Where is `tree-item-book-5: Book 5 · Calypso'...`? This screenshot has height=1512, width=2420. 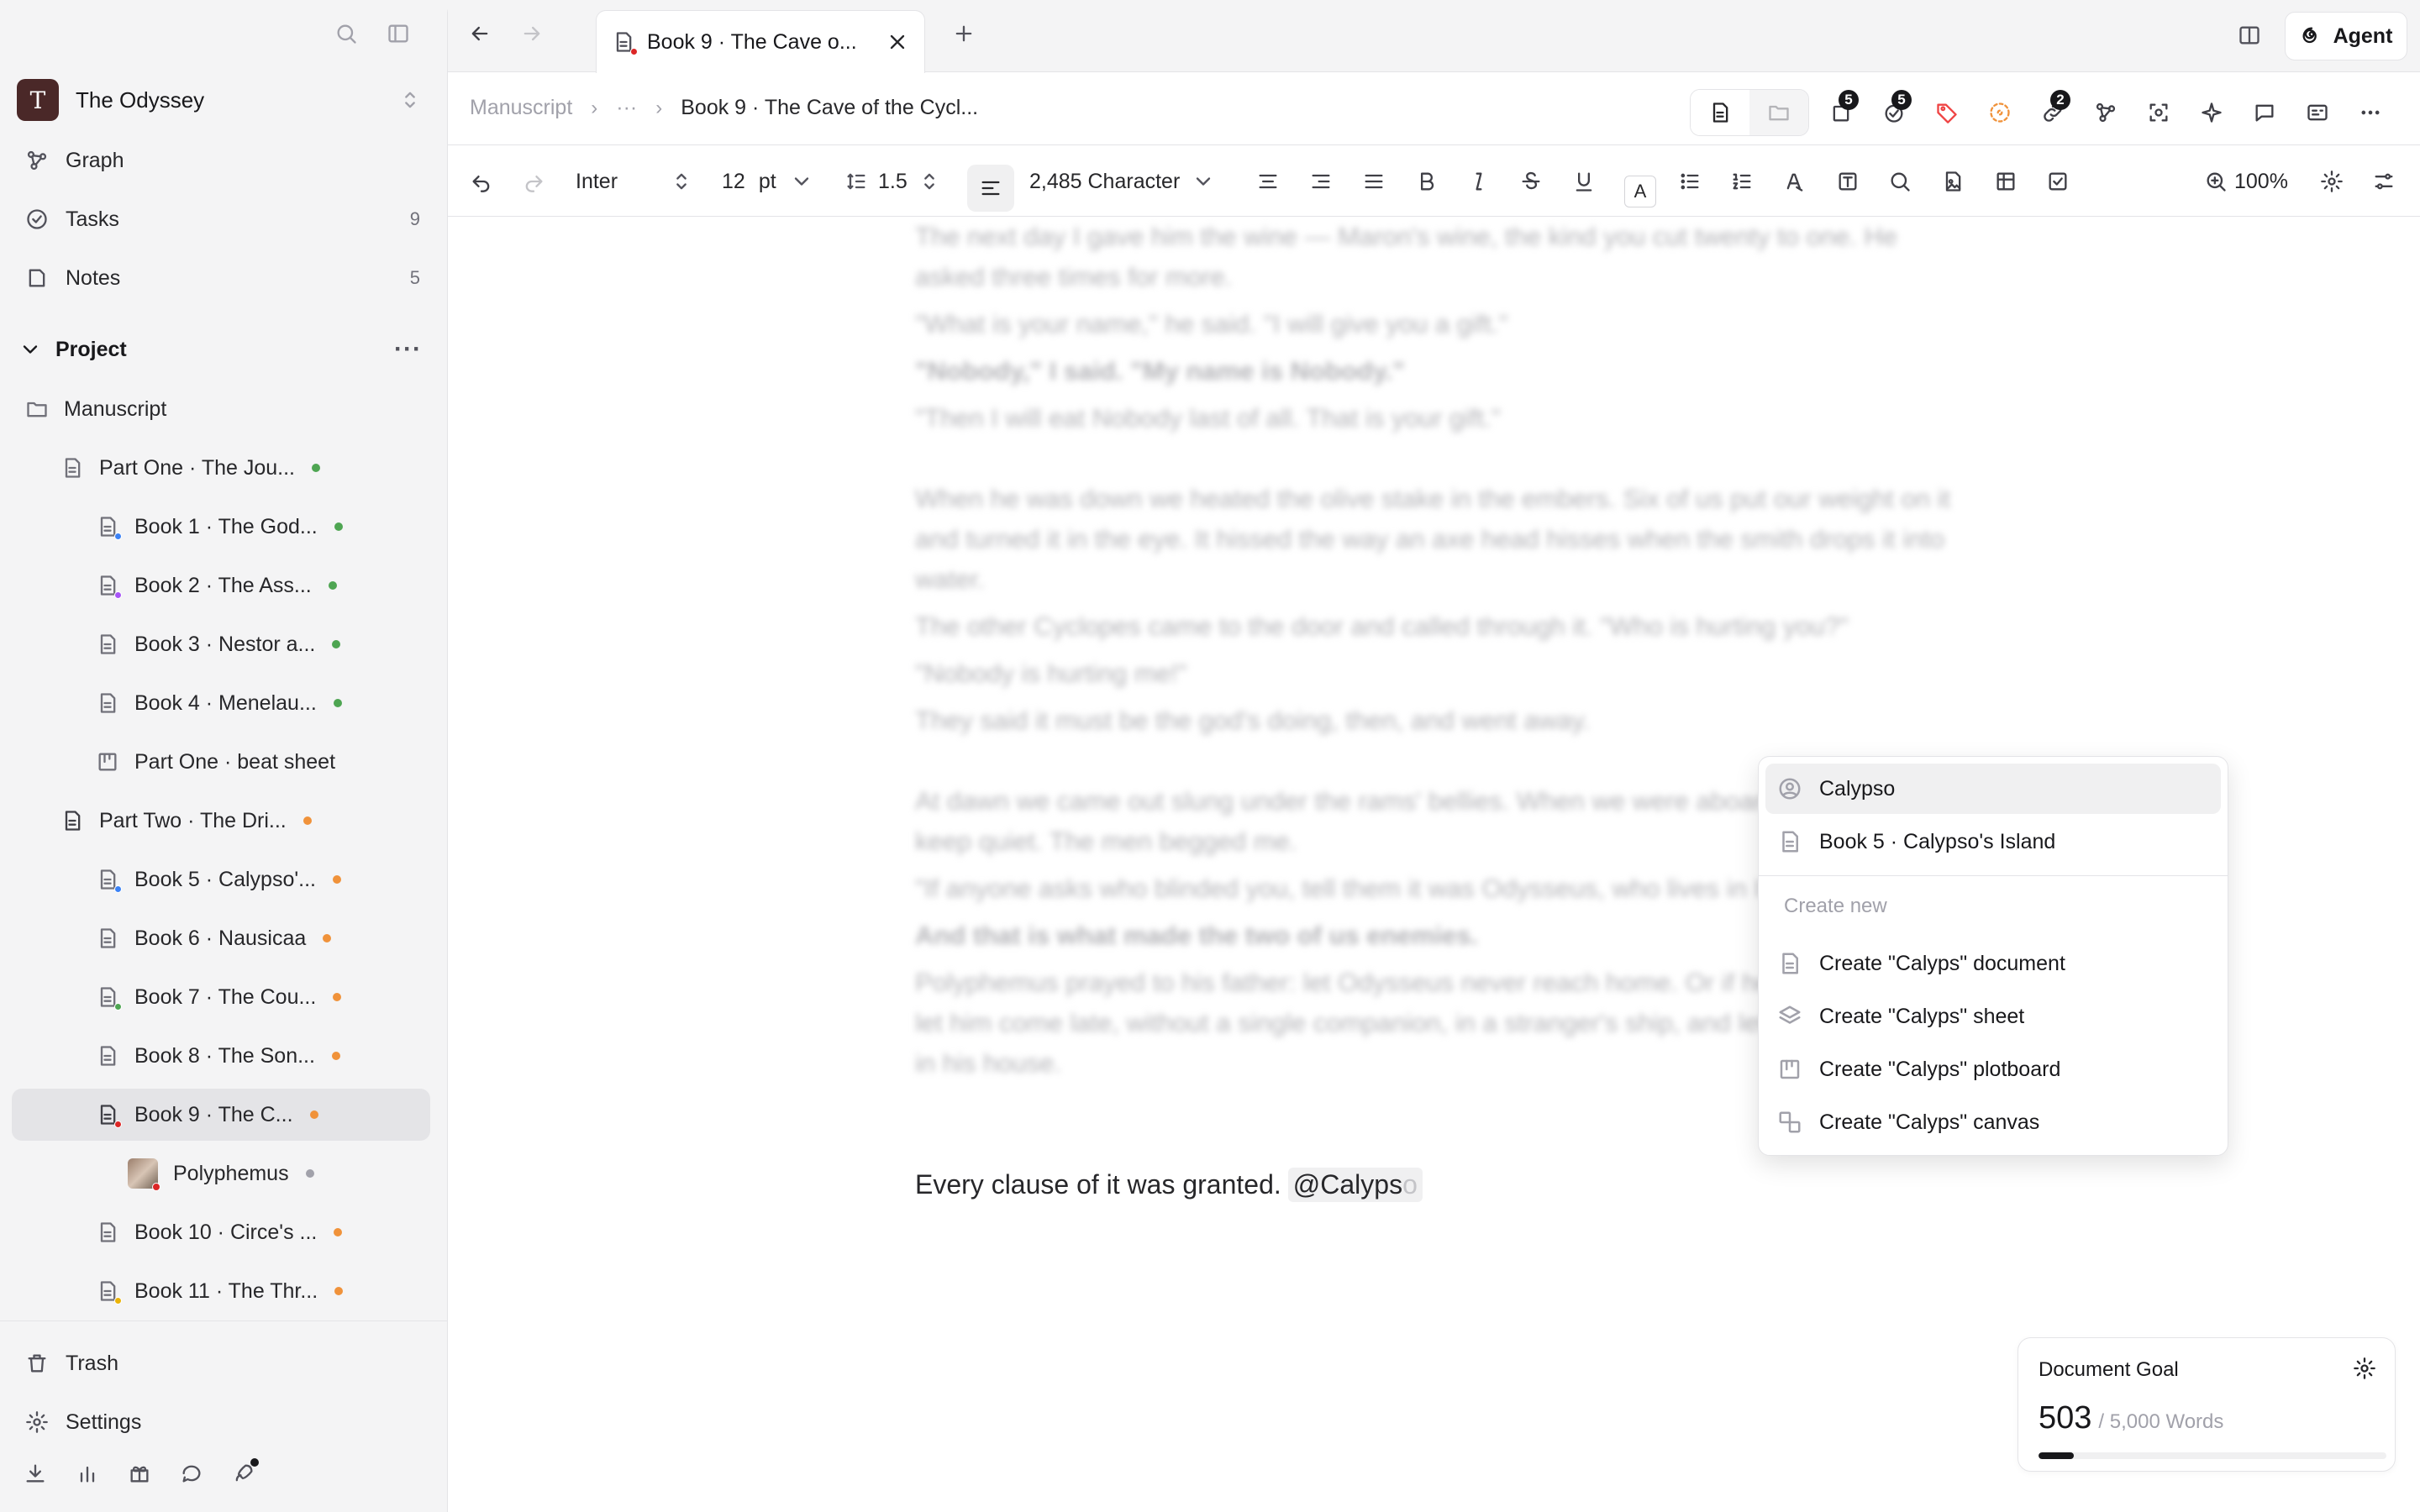
tree-item-book-5: Book 5 · Calypso'... is located at coordinates (221, 879).